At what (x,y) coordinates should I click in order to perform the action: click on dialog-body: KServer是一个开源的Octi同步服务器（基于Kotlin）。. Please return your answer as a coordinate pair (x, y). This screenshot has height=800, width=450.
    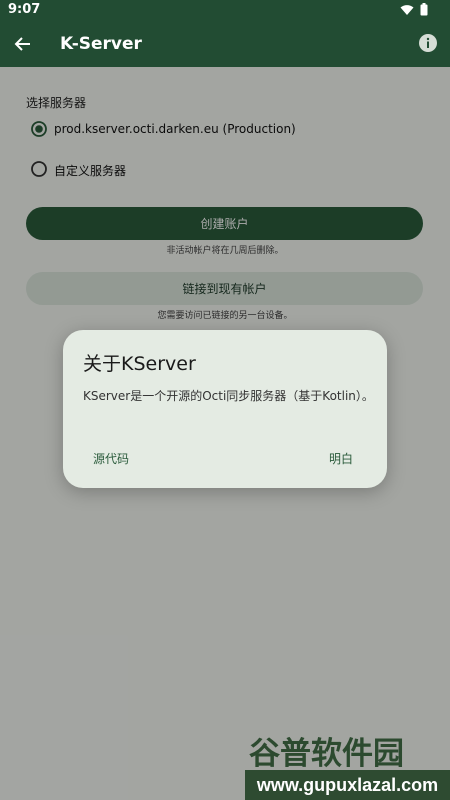
    Looking at the image, I should click on (228, 396).